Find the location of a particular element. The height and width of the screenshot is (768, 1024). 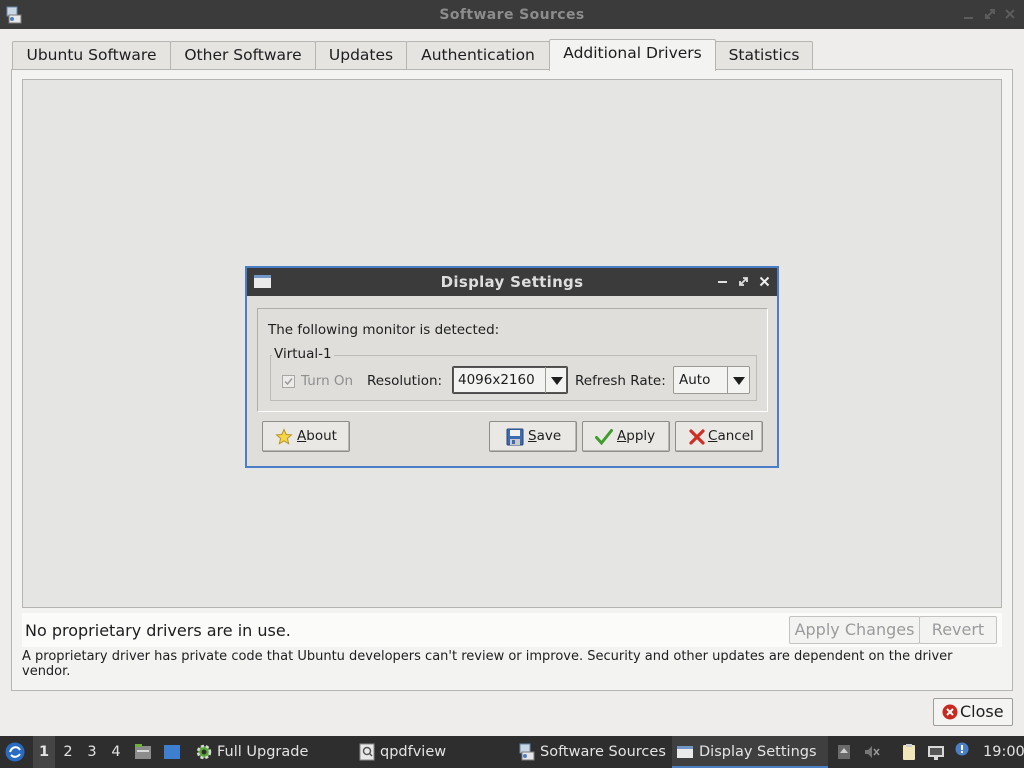

driver-status-text: No proprietary drivers are in use. is located at coordinates (158, 630).